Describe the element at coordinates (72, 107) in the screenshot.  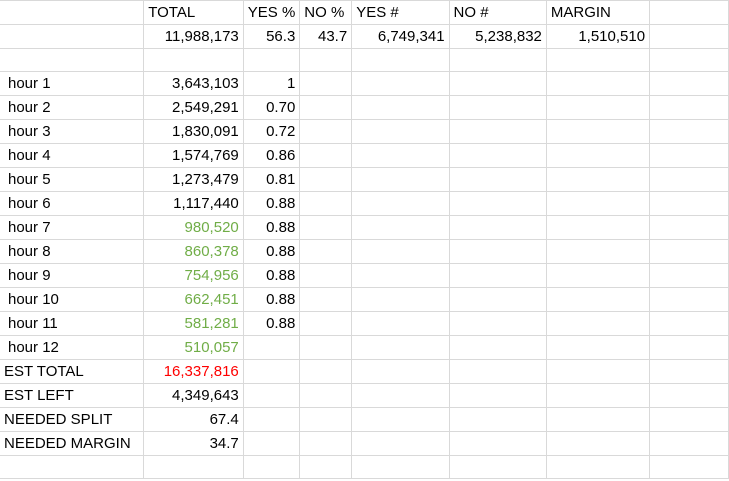
I see `hour-label: hour 2` at that location.